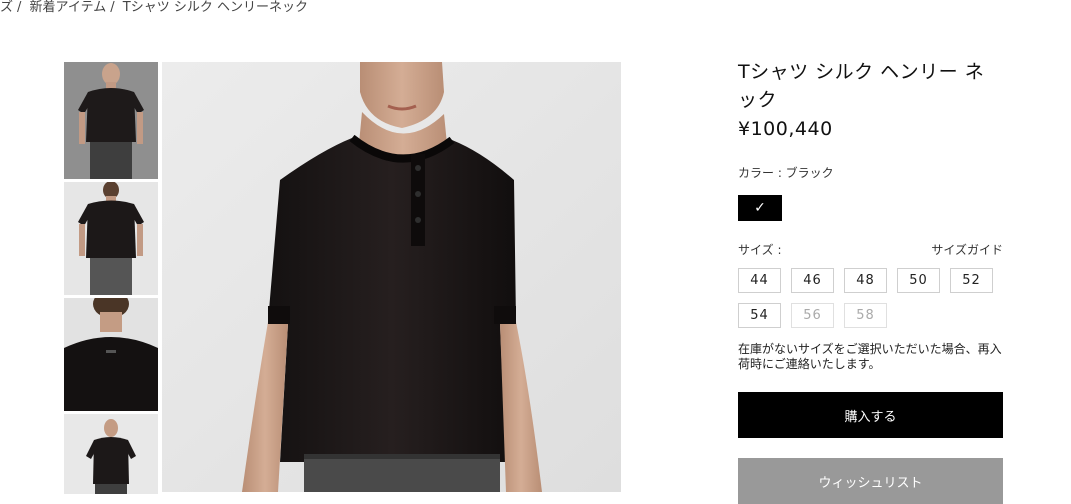 The width and height of the screenshot is (1071, 504). I want to click on thumbnail-front-full, so click(111, 120).